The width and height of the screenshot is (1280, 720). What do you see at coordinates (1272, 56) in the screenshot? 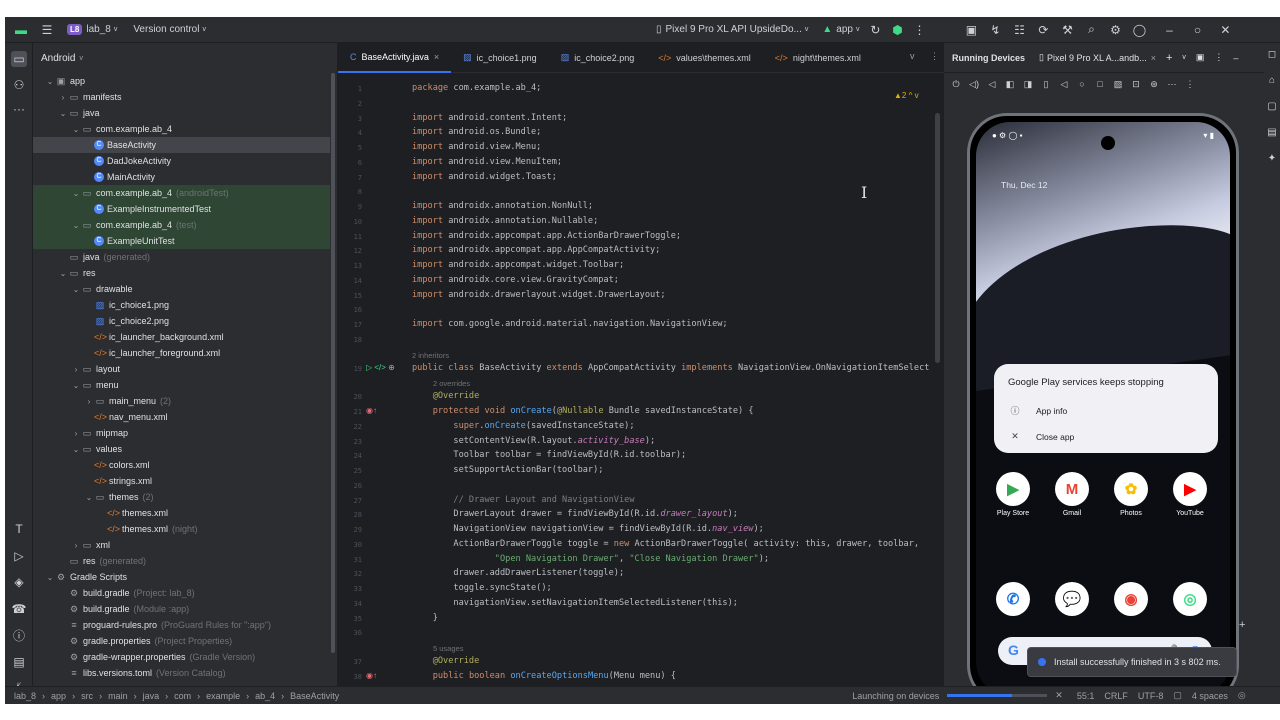
I see `notifications-icon: ◻` at bounding box center [1272, 56].